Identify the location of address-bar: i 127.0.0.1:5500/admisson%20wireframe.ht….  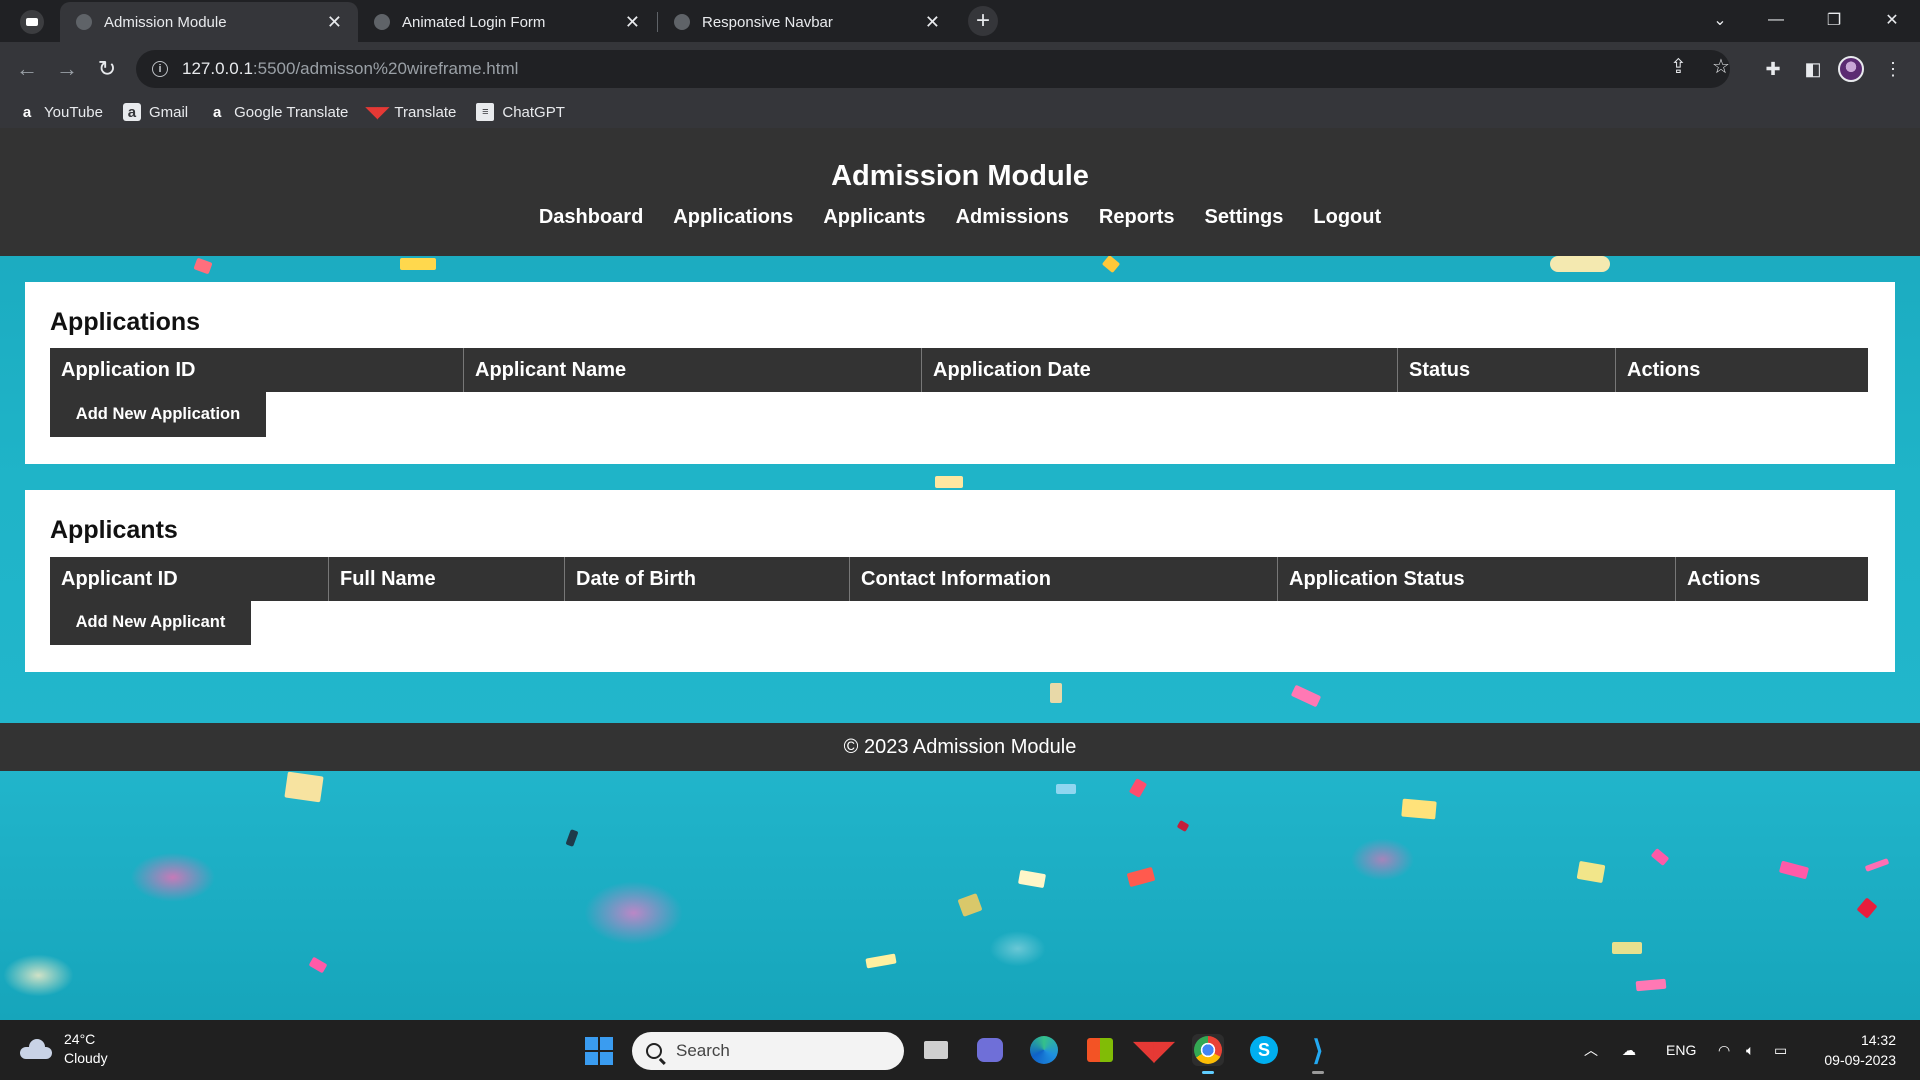
(933, 69).